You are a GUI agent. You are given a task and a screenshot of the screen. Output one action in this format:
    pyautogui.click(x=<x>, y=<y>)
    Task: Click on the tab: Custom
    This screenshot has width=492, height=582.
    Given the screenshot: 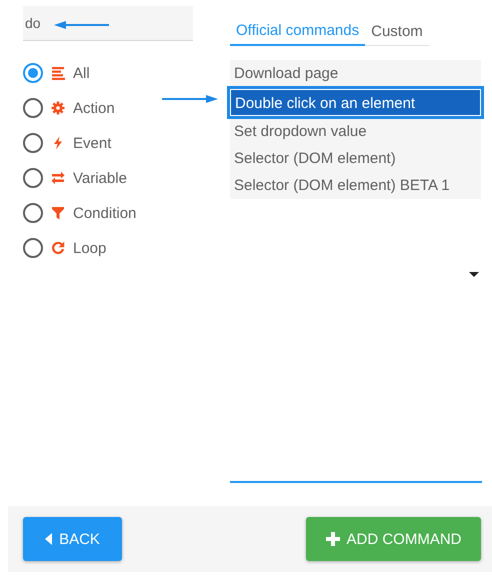 What is the action you would take?
    pyautogui.click(x=397, y=28)
    